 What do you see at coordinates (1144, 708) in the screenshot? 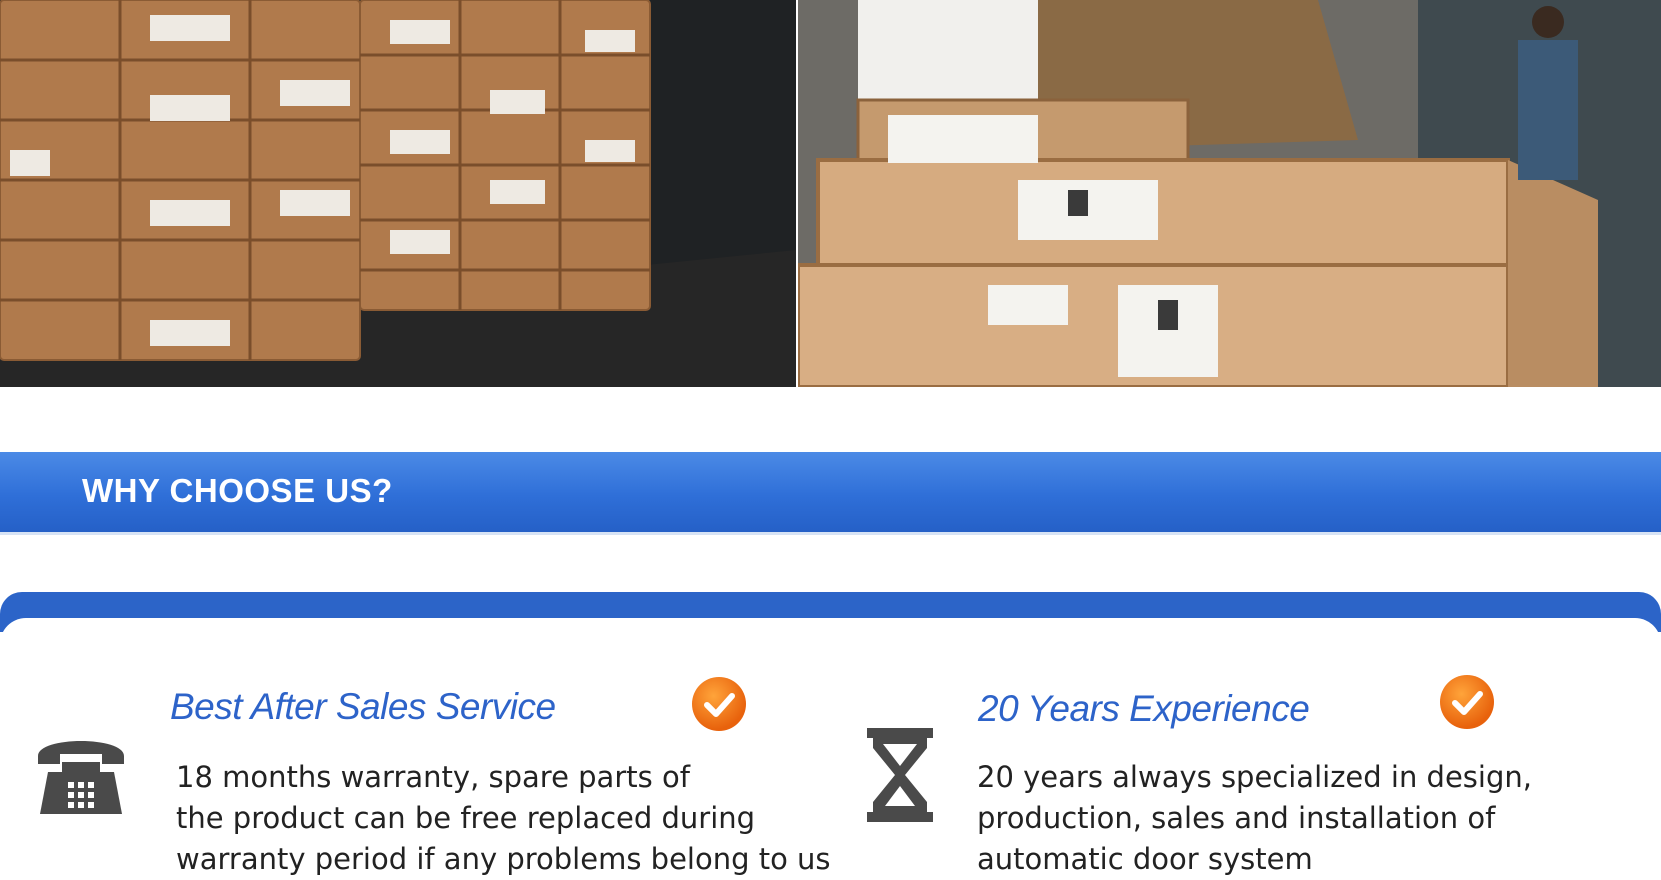
I see `feature-title: 20 Years Experience` at bounding box center [1144, 708].